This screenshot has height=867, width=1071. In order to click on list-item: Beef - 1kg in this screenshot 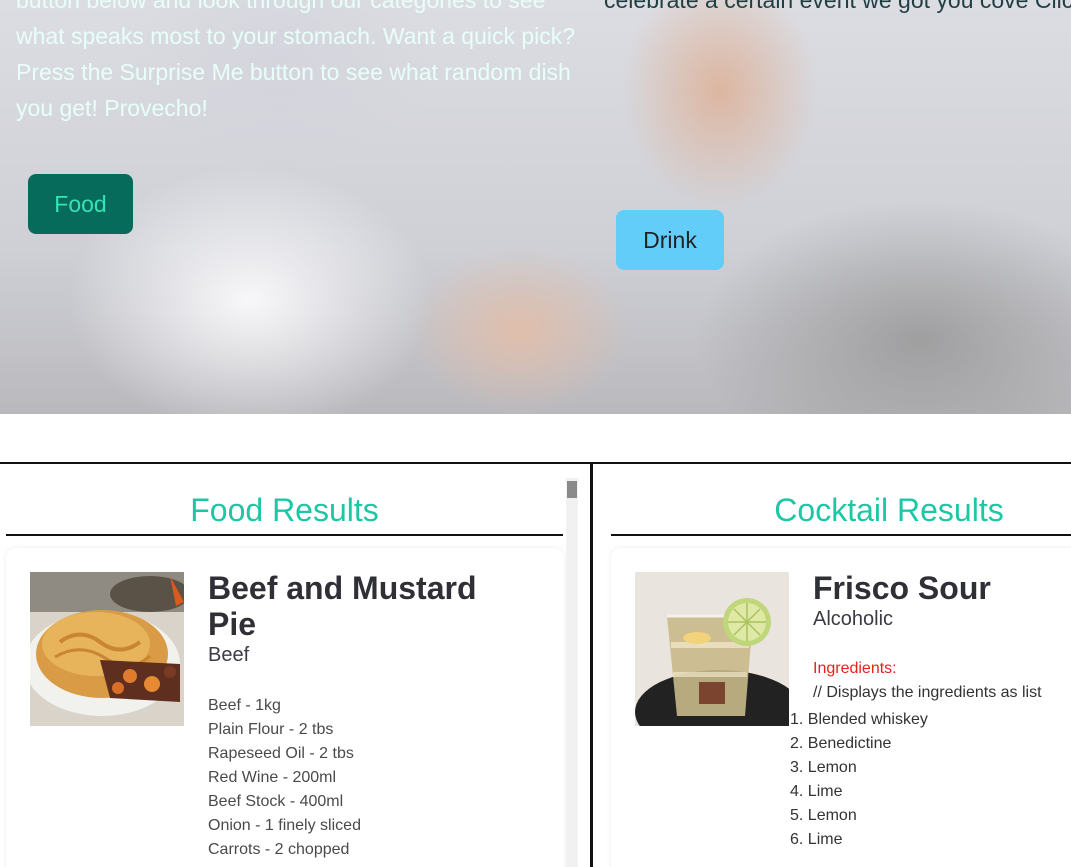, I will do `click(244, 705)`.